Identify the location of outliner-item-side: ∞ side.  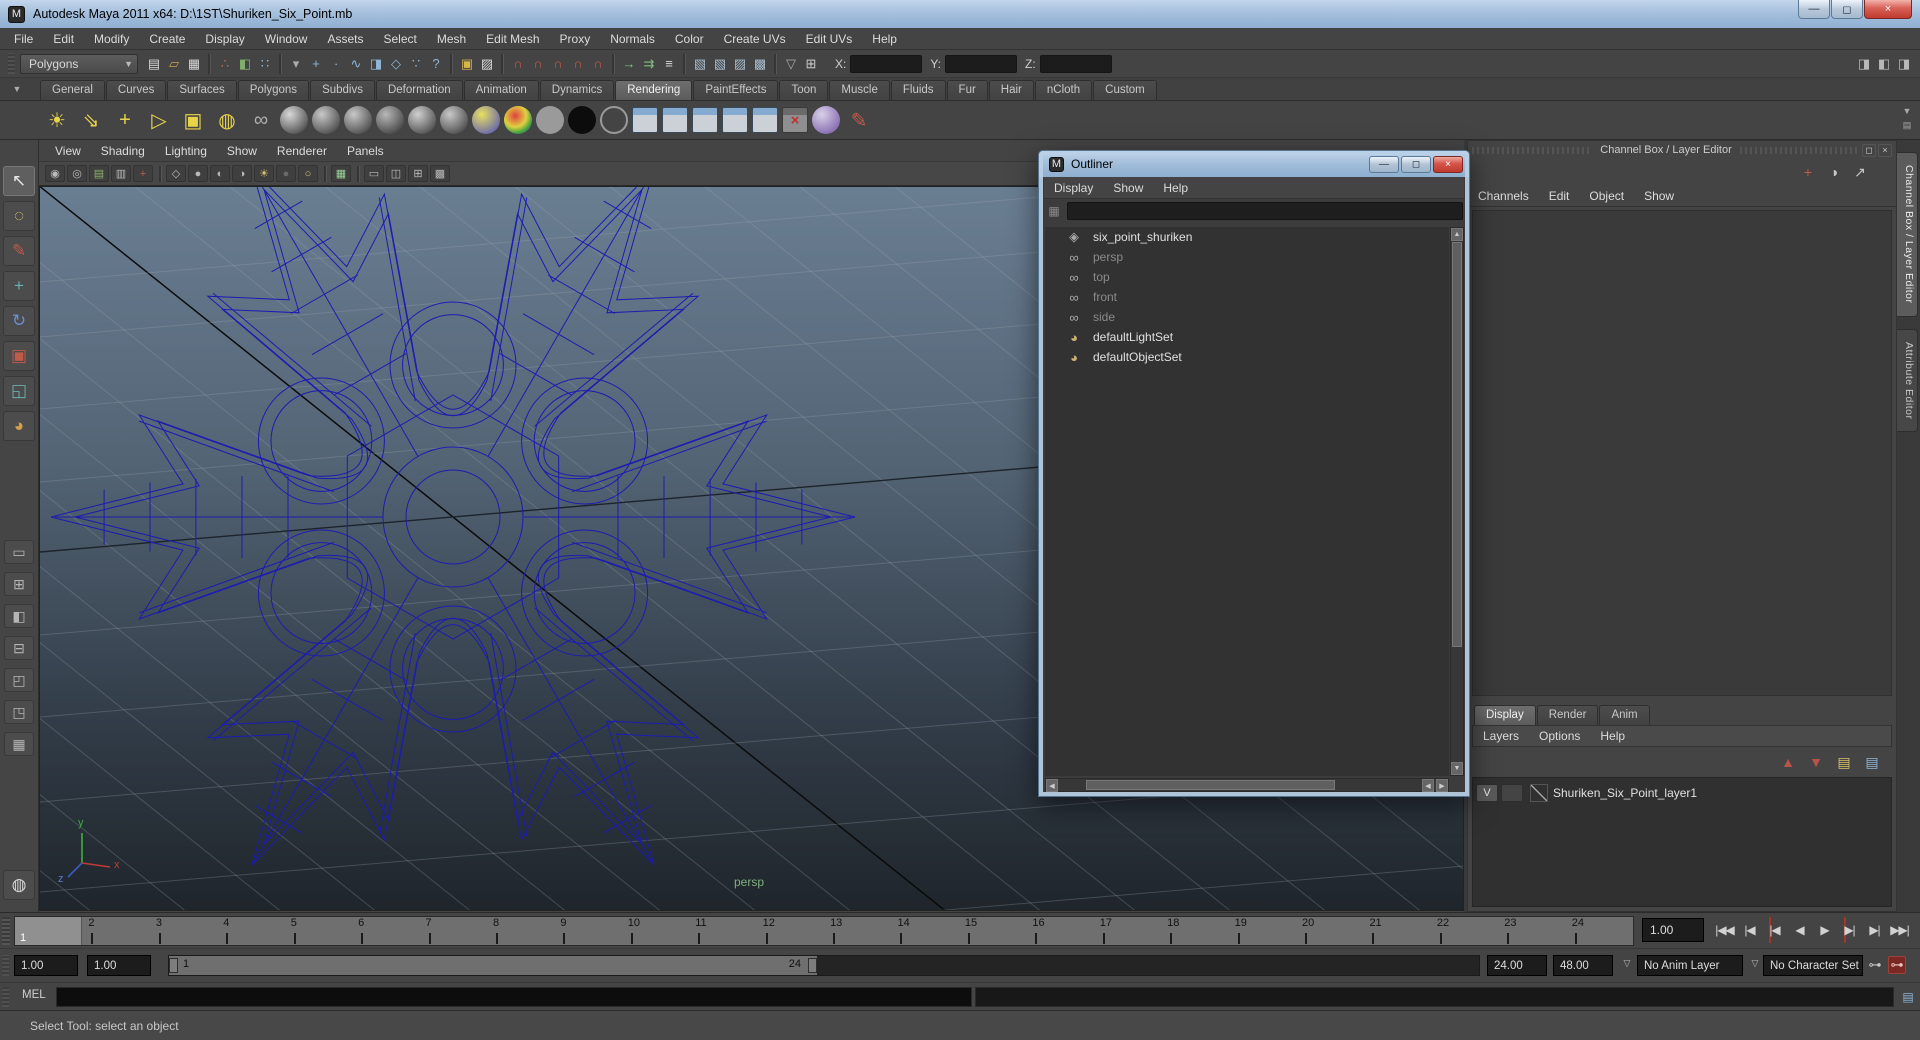
(1247, 317).